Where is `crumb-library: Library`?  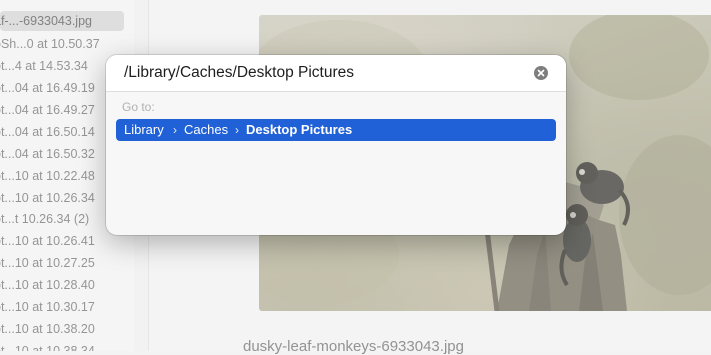
crumb-library: Library is located at coordinates (144, 129).